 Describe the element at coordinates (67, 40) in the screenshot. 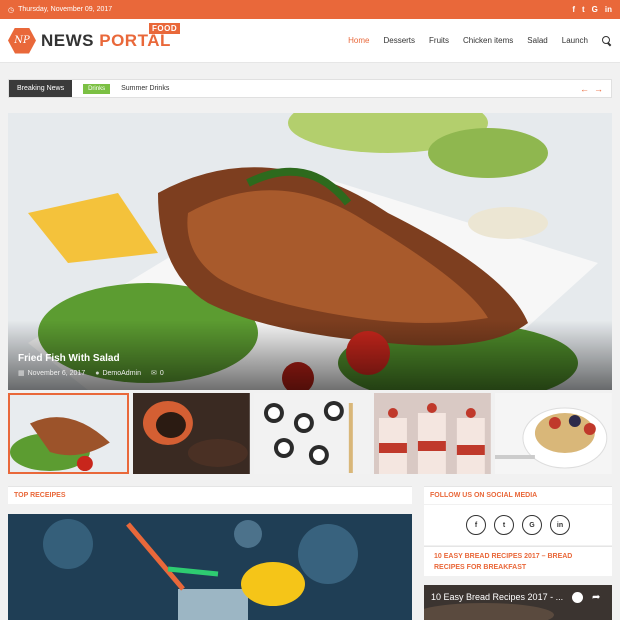

I see `logo-word-news: NEWS` at that location.